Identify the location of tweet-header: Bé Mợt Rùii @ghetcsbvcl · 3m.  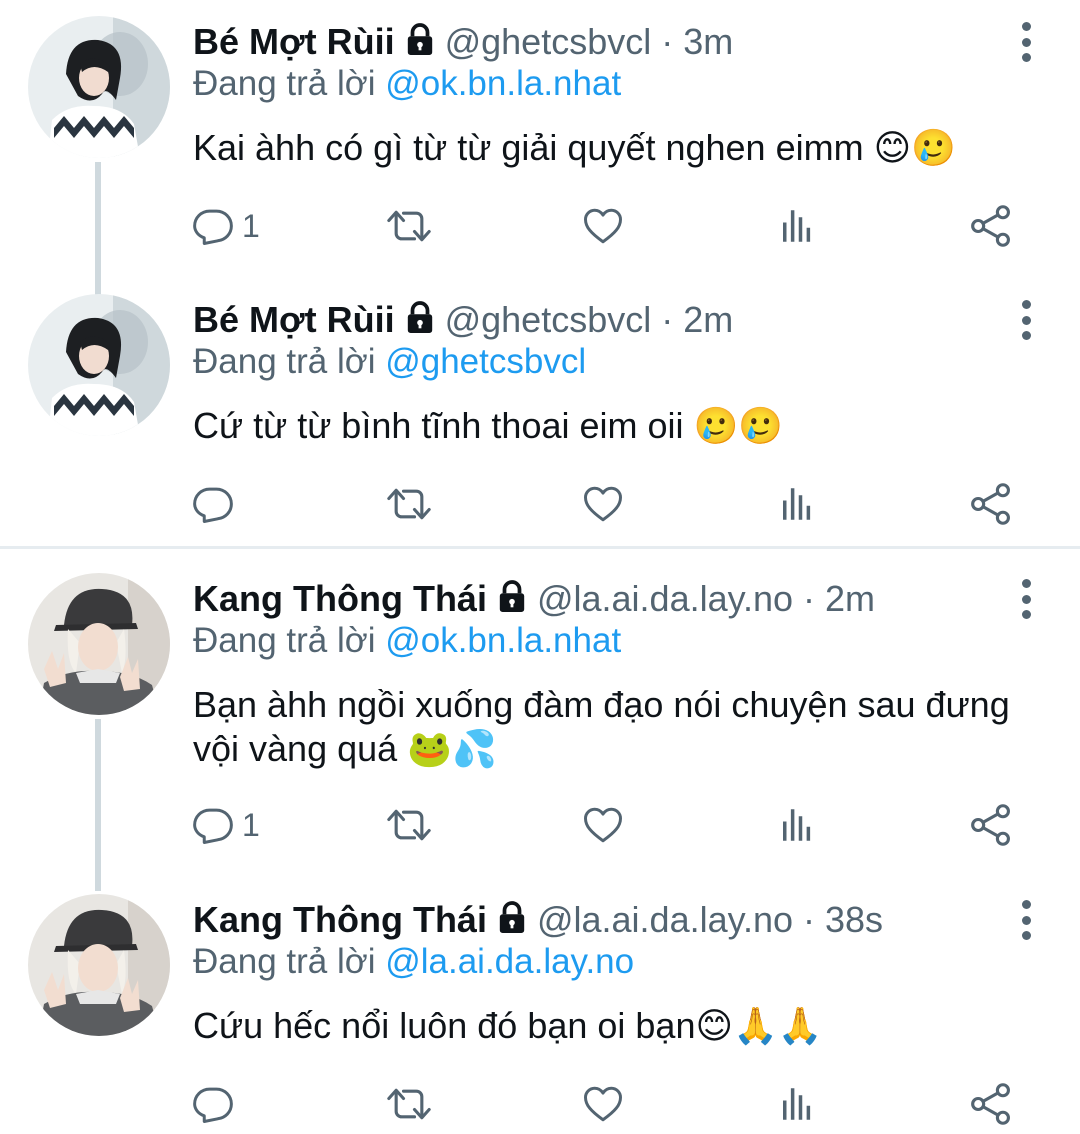
(463, 42).